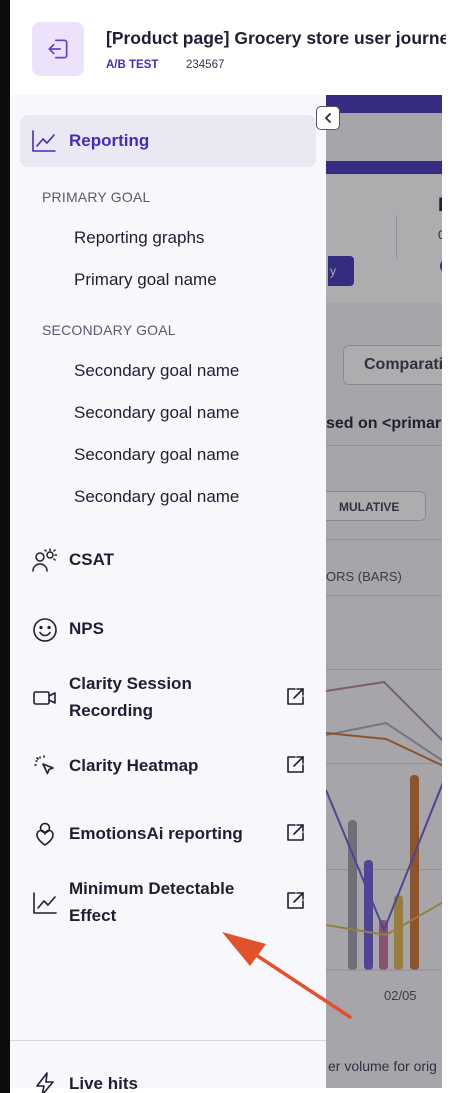 The image size is (456, 1093). What do you see at coordinates (133, 766) in the screenshot?
I see `sidebar-item-clarity-heatmap: Clarity Heatmap` at bounding box center [133, 766].